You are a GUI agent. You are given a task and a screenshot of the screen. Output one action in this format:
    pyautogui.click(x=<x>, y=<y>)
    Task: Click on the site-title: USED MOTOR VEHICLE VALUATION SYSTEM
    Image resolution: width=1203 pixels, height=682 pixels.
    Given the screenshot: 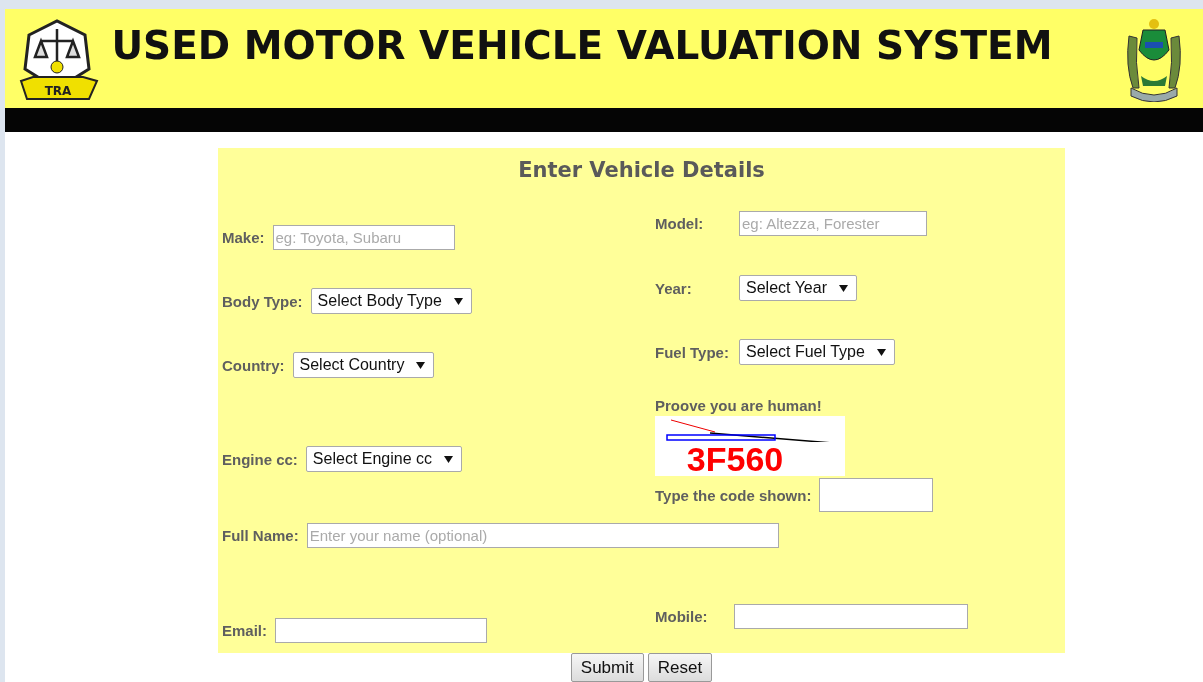 What is the action you would take?
    pyautogui.click(x=582, y=45)
    